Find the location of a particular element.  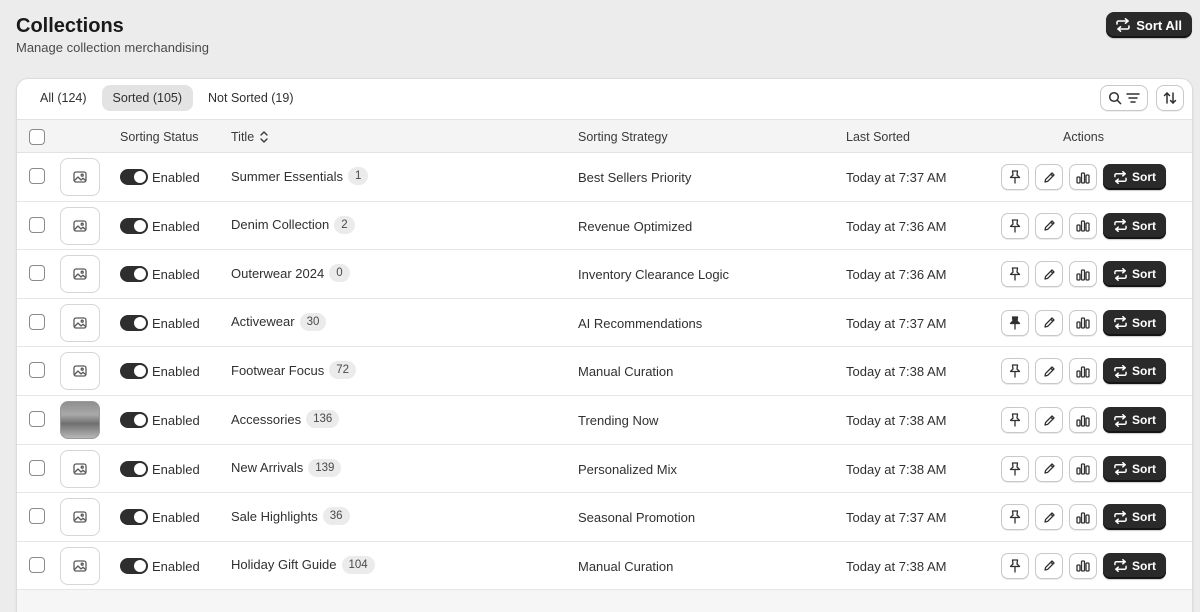

collection-title: Outerwear 2024 is located at coordinates (277, 273).